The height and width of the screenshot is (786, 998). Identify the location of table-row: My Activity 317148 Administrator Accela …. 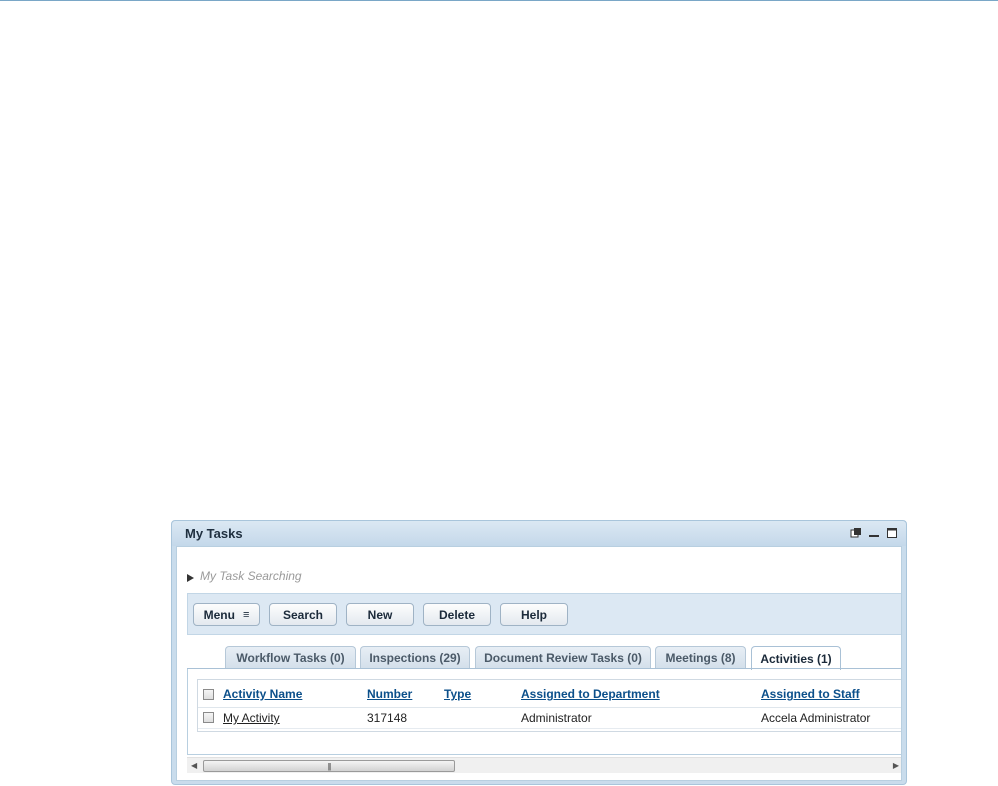
(549, 718).